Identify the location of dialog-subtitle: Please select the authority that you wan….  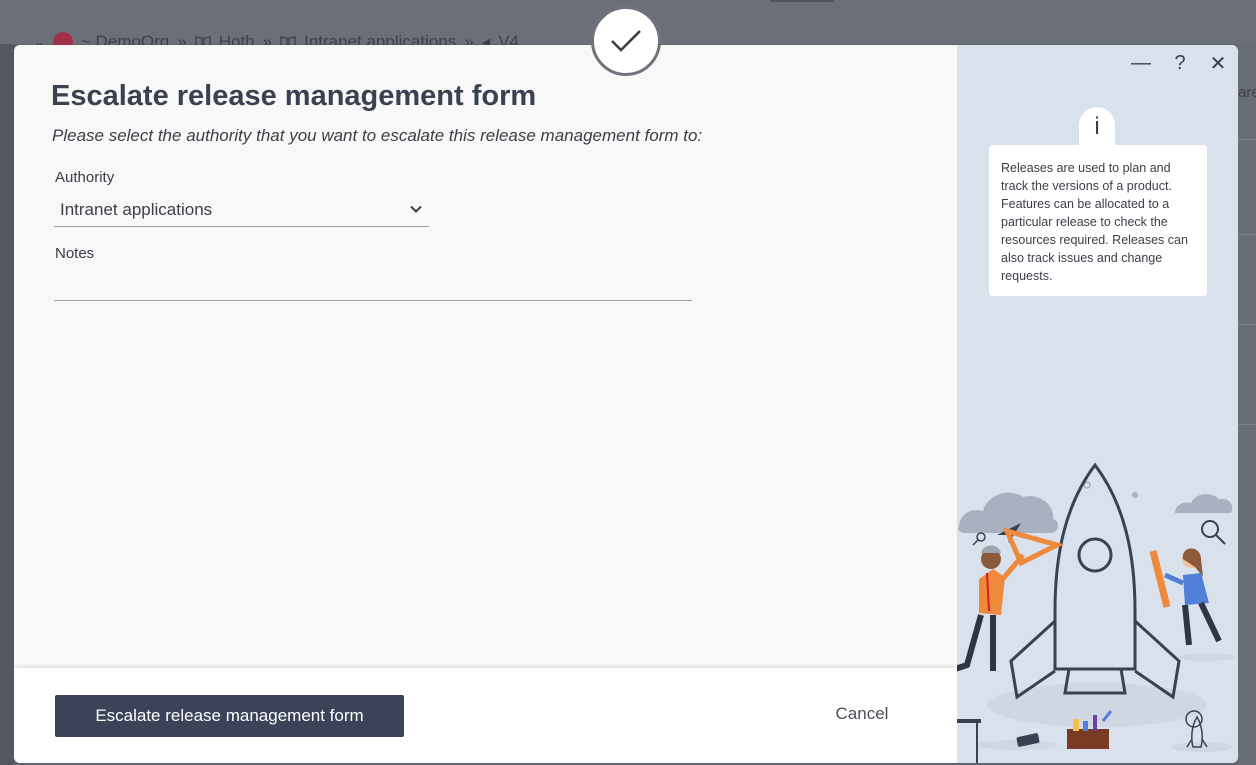
(377, 135).